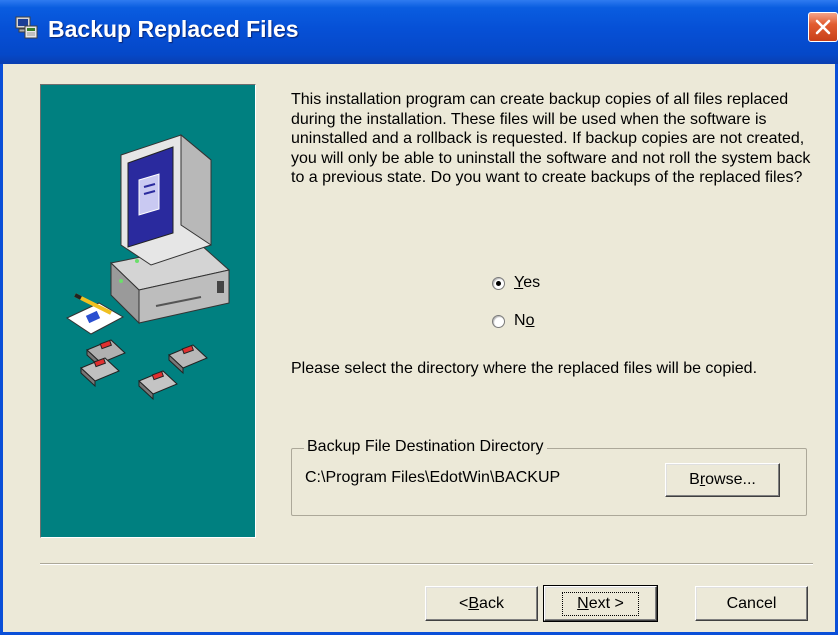 The height and width of the screenshot is (635, 838). What do you see at coordinates (513, 321) in the screenshot?
I see `radio-no: No` at bounding box center [513, 321].